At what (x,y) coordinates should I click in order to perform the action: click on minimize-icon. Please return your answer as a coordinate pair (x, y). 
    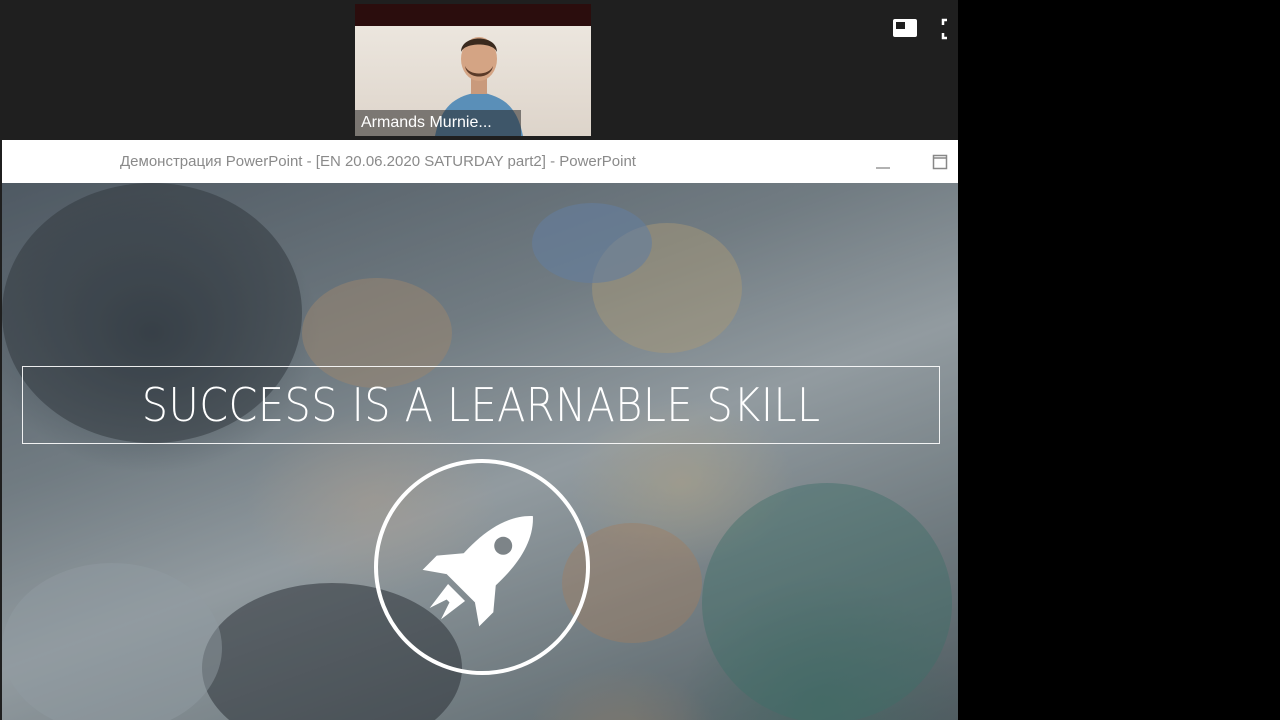
    Looking at the image, I should click on (883, 168).